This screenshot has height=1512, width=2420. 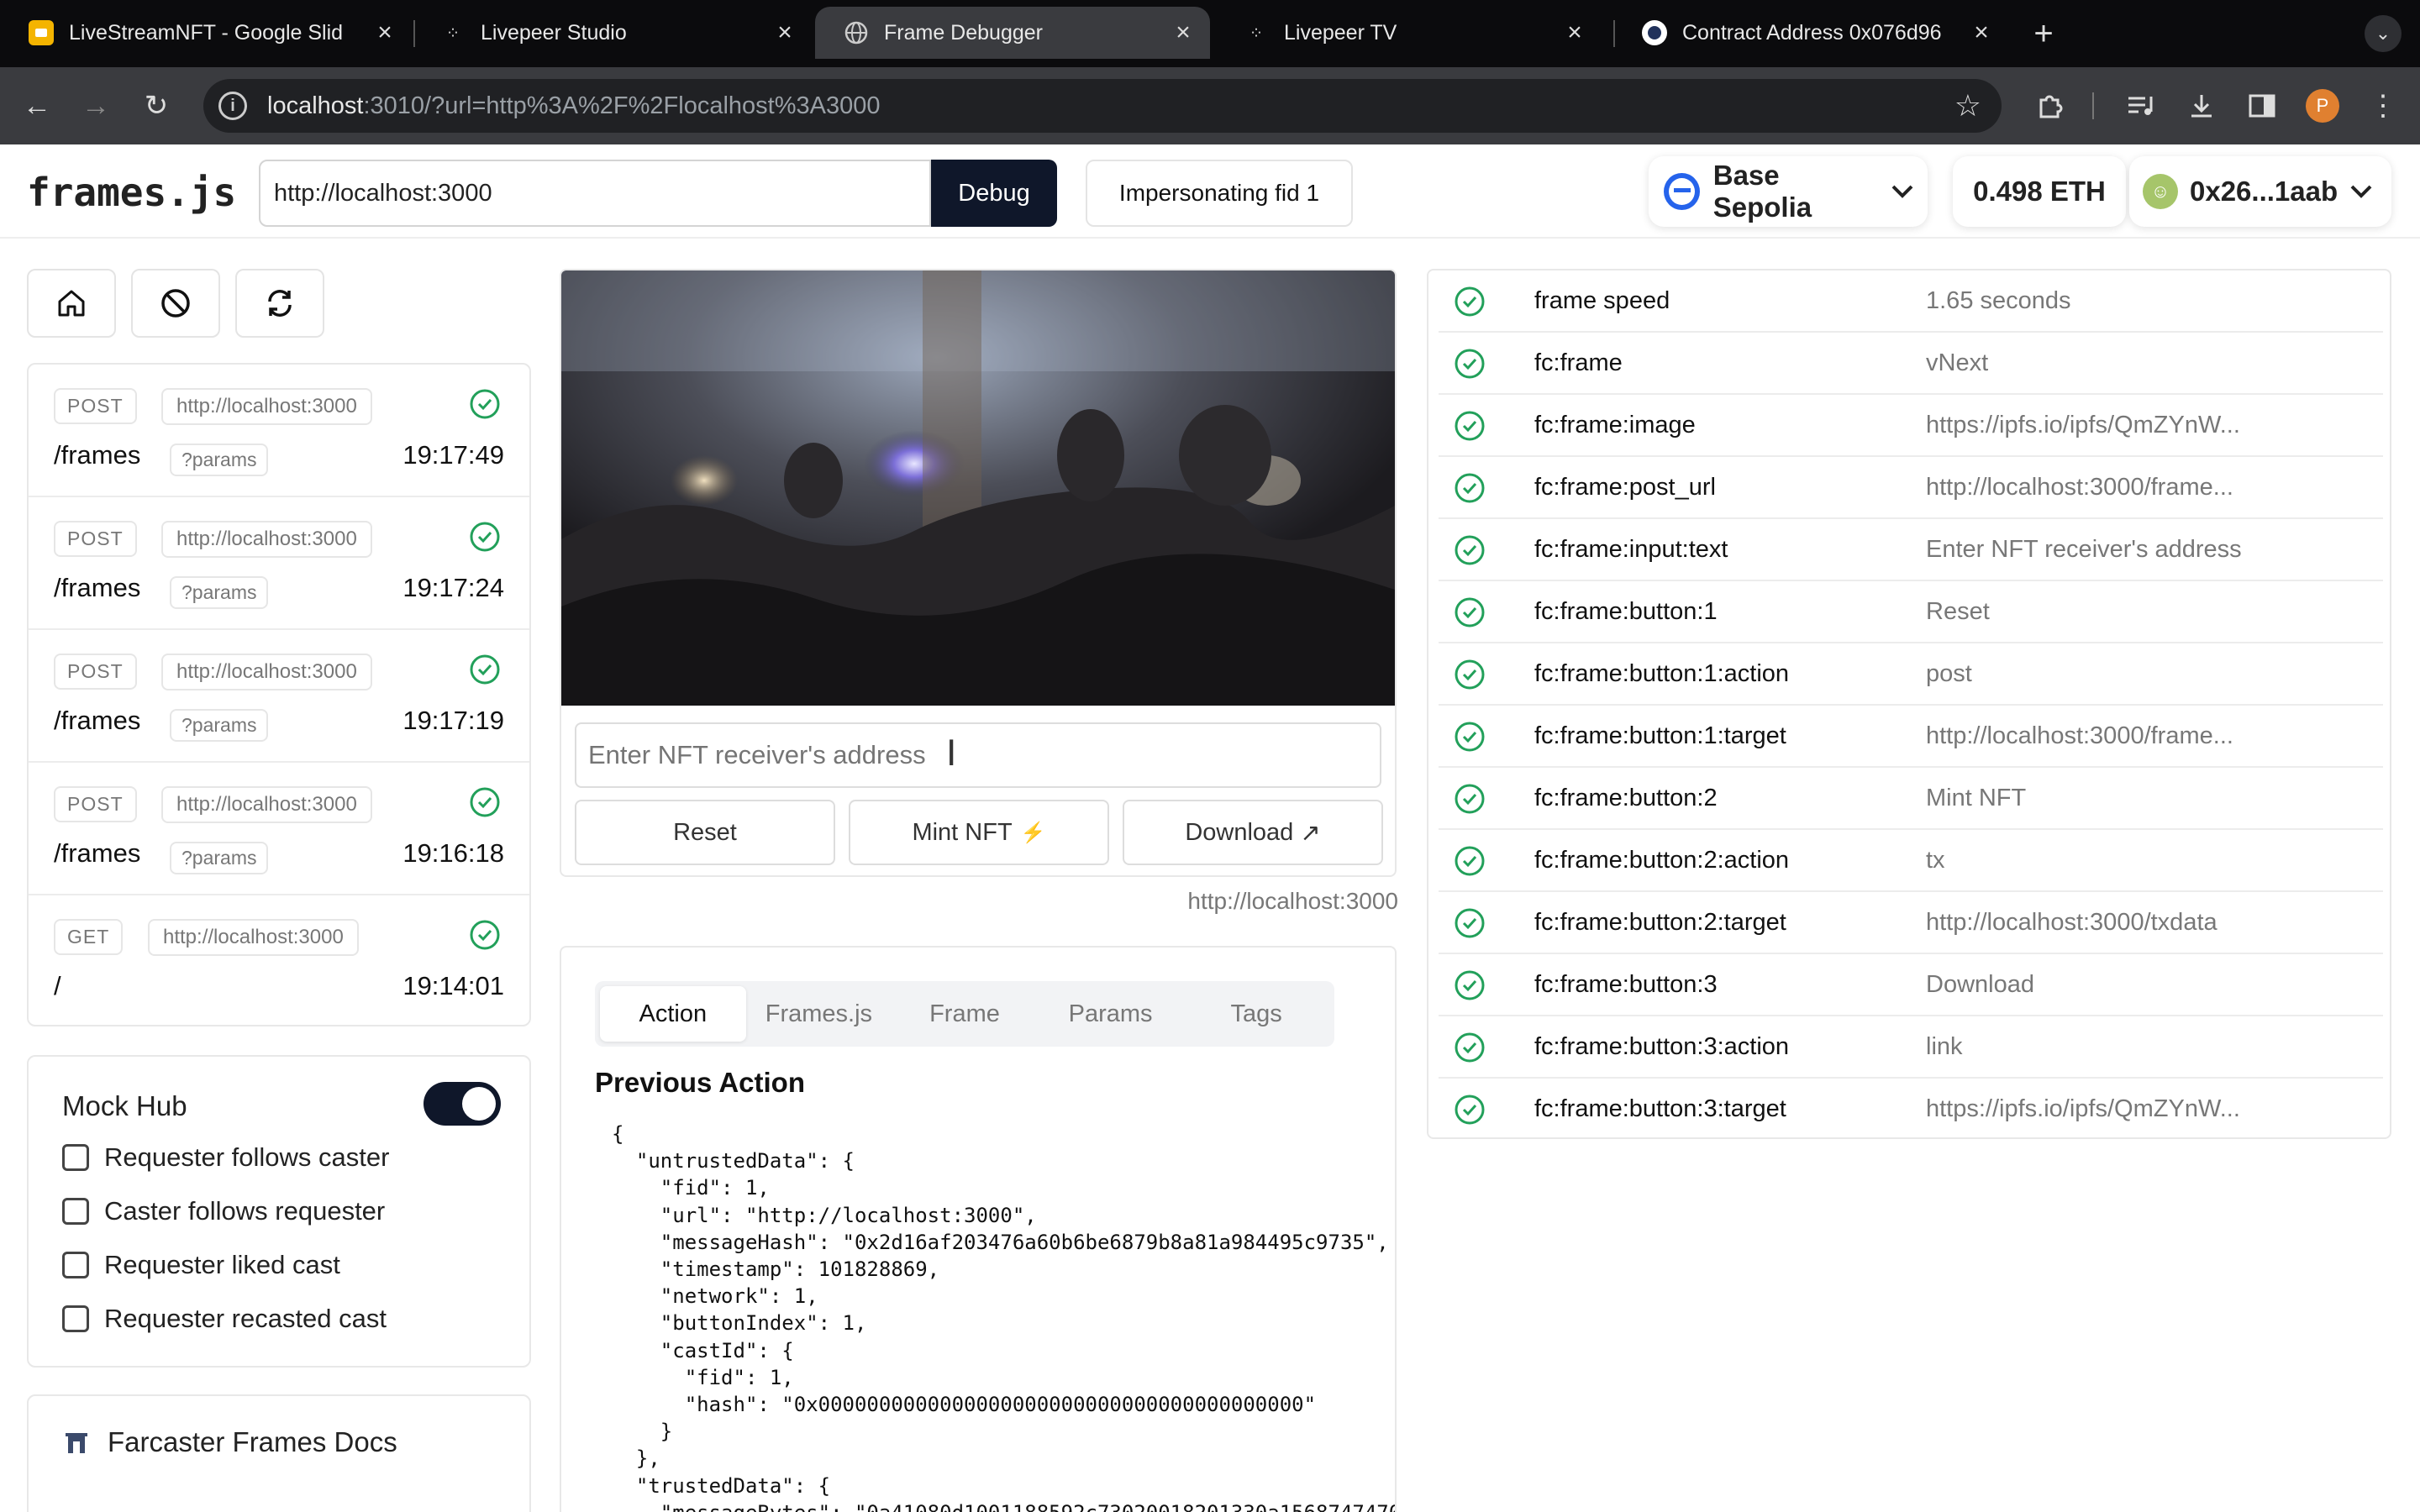 I want to click on request-time: 19:14:01, so click(x=453, y=985).